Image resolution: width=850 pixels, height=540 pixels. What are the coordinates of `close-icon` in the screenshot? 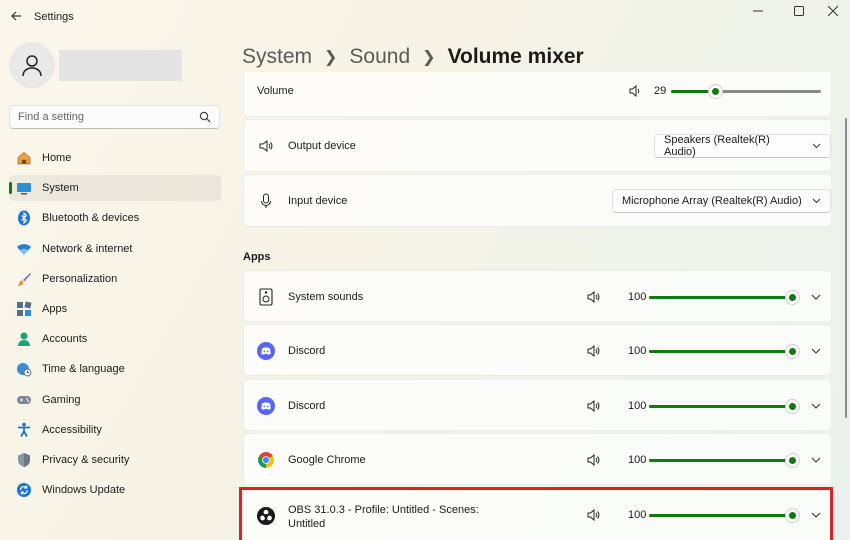 It's located at (833, 11).